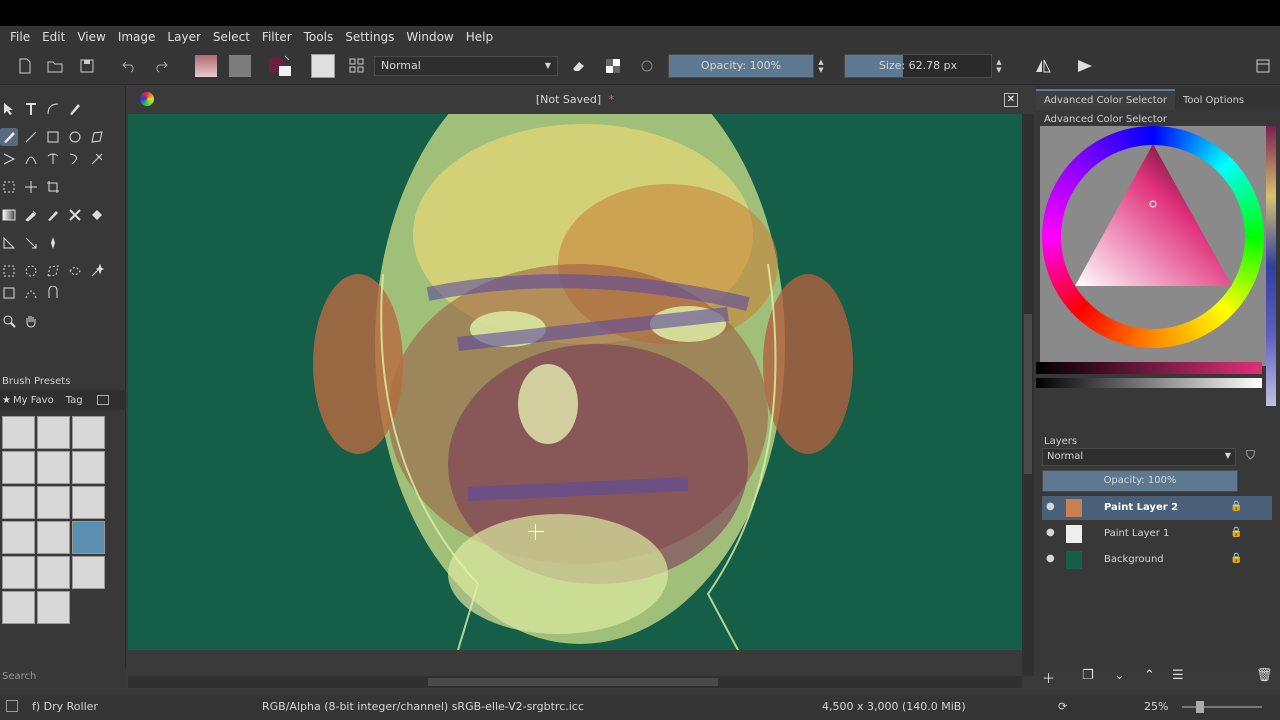 This screenshot has height=720, width=1280. Describe the element at coordinates (9, 137) in the screenshot. I see `freehand-brush-icon` at that location.